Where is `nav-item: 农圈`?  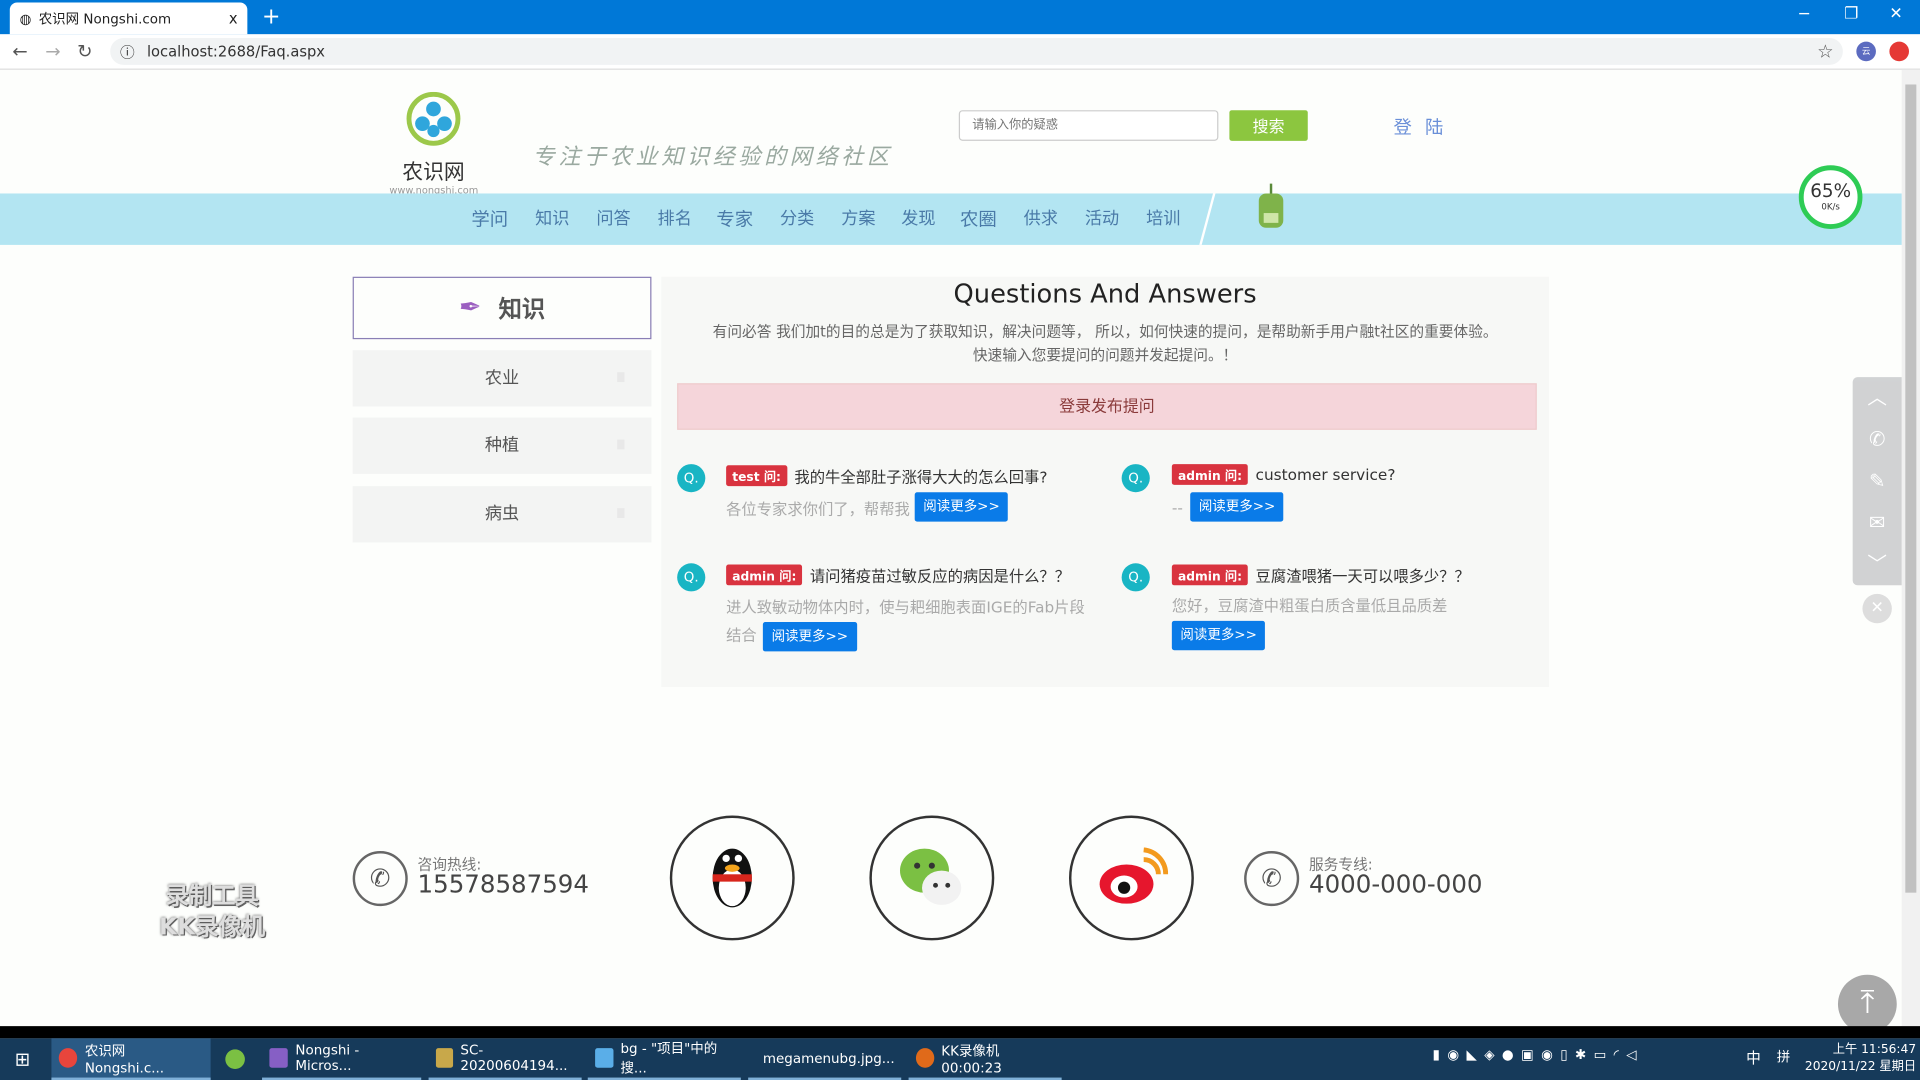
nav-item: 农圈 is located at coordinates (978, 219).